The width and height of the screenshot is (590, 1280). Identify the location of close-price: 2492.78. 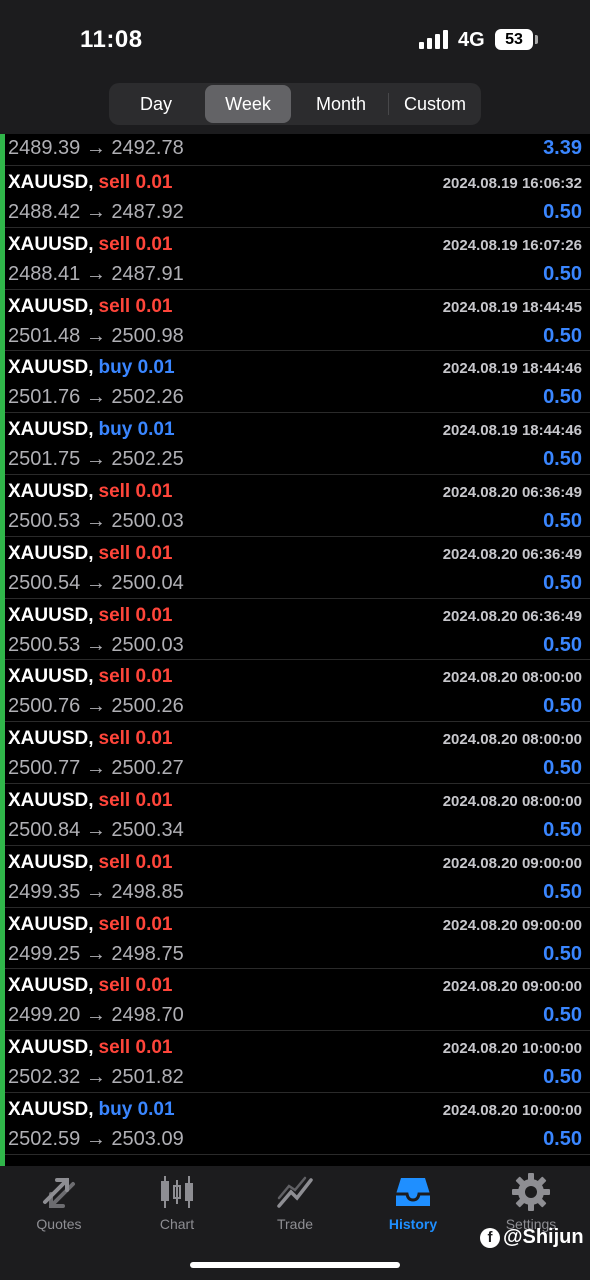
(147, 148).